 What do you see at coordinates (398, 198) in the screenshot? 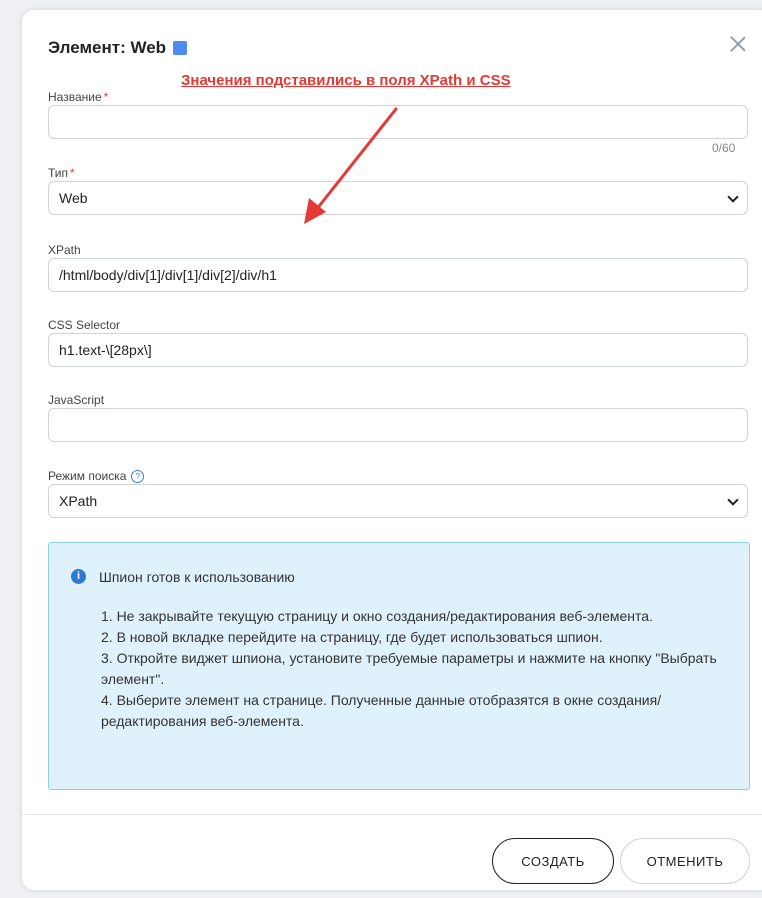
I see `type-select: Web` at bounding box center [398, 198].